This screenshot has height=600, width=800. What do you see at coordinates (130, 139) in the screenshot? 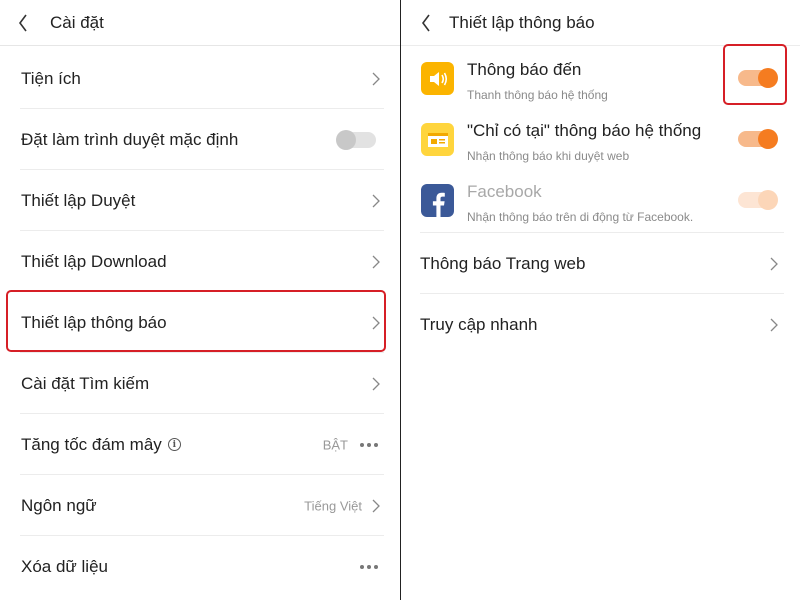
I see `item-label: Đặt làm trình duyệt mặc định` at bounding box center [130, 139].